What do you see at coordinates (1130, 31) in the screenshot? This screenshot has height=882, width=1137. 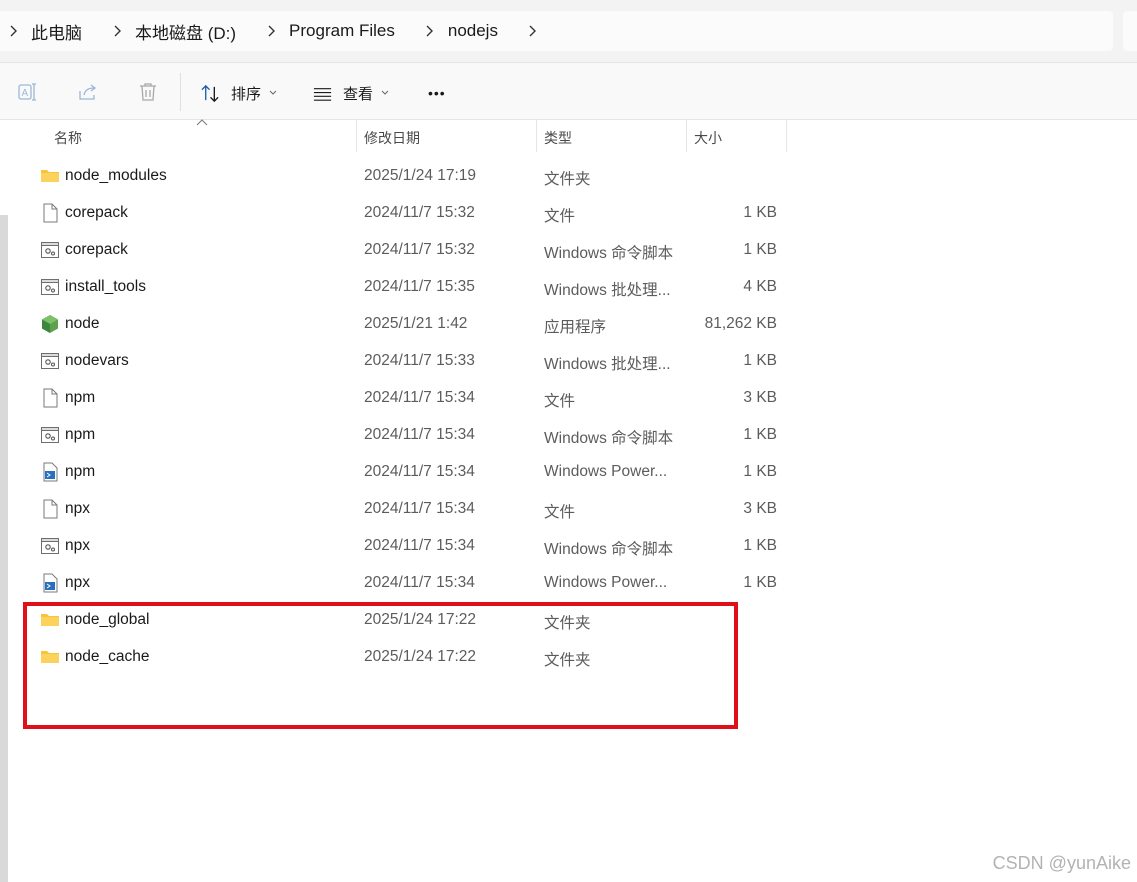 I see `search-box-edge` at bounding box center [1130, 31].